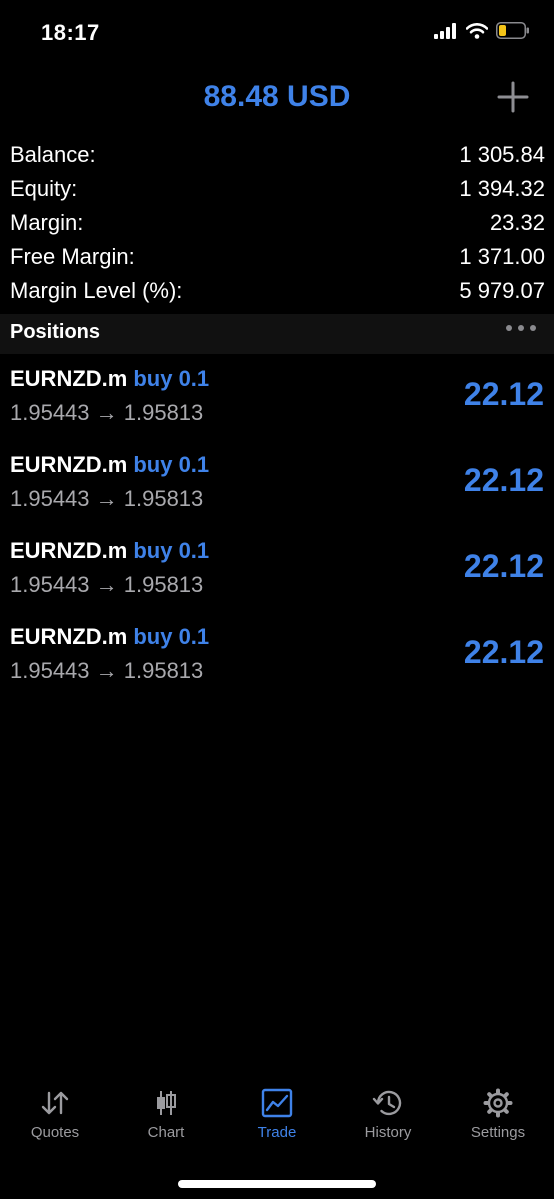  I want to click on summary-label: Margin Level (%):, so click(96, 290).